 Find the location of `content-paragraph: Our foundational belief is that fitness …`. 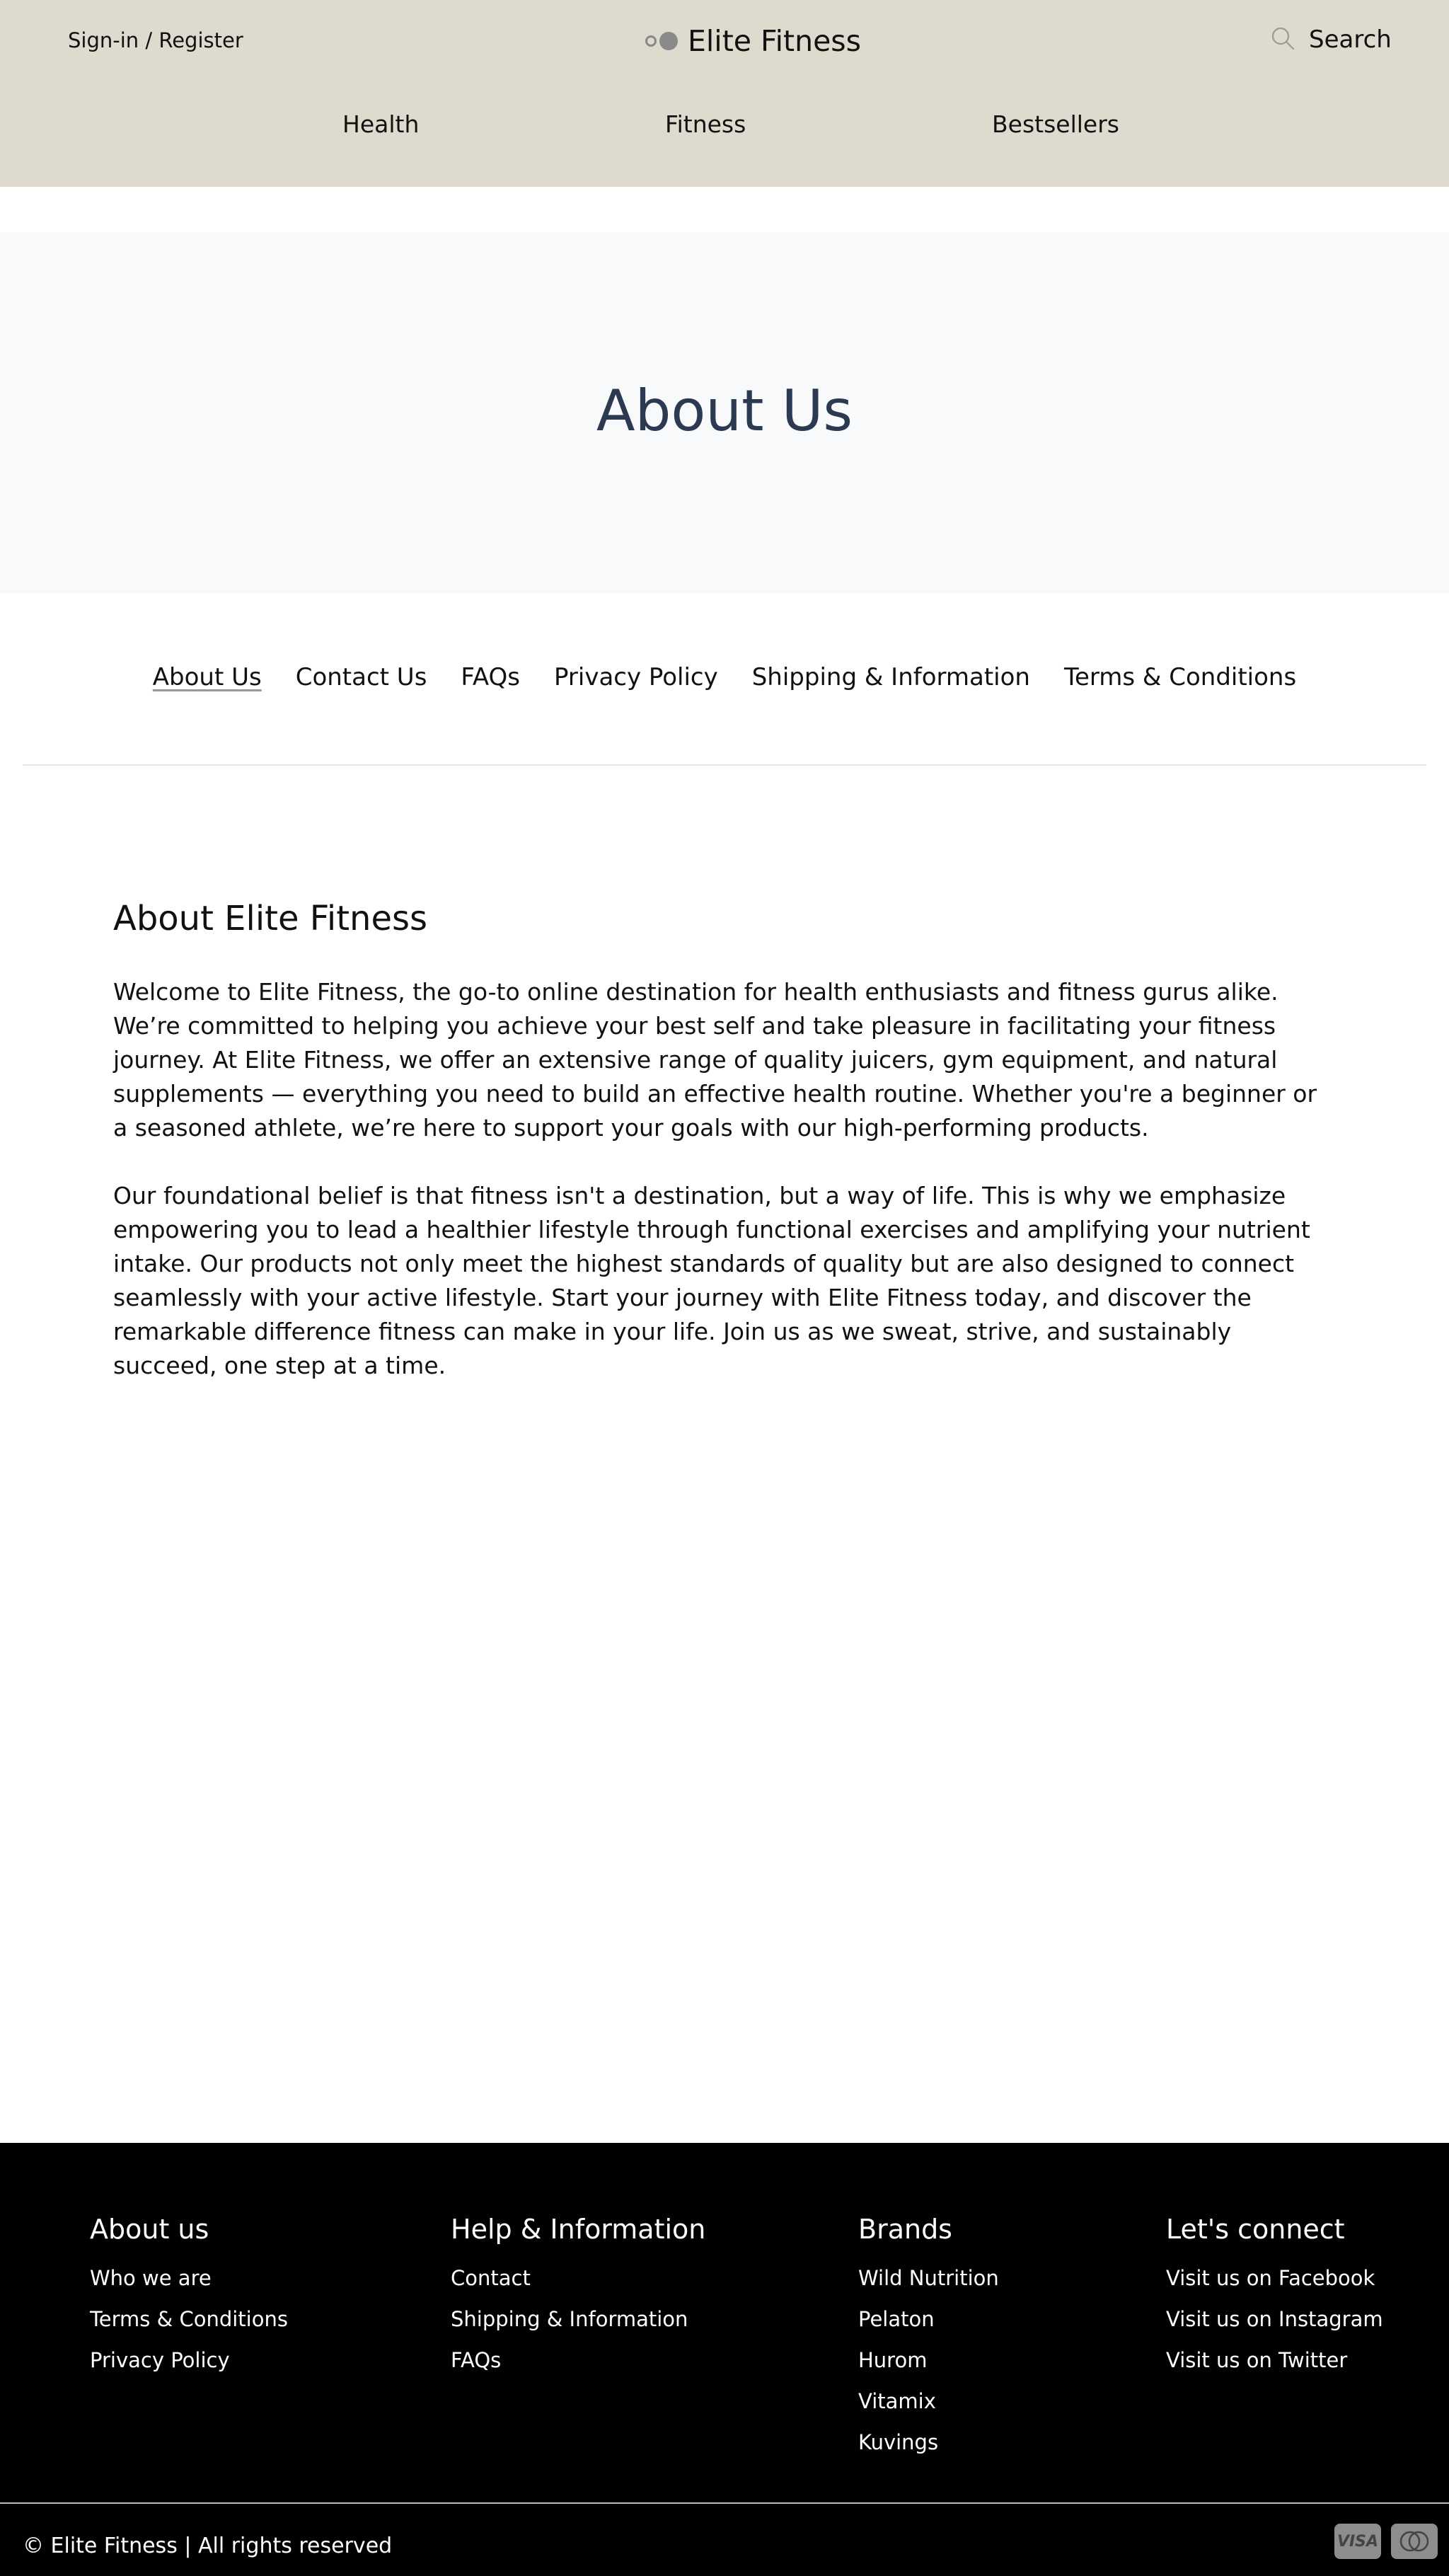

content-paragraph: Our foundational belief is that fitness … is located at coordinates (711, 1280).